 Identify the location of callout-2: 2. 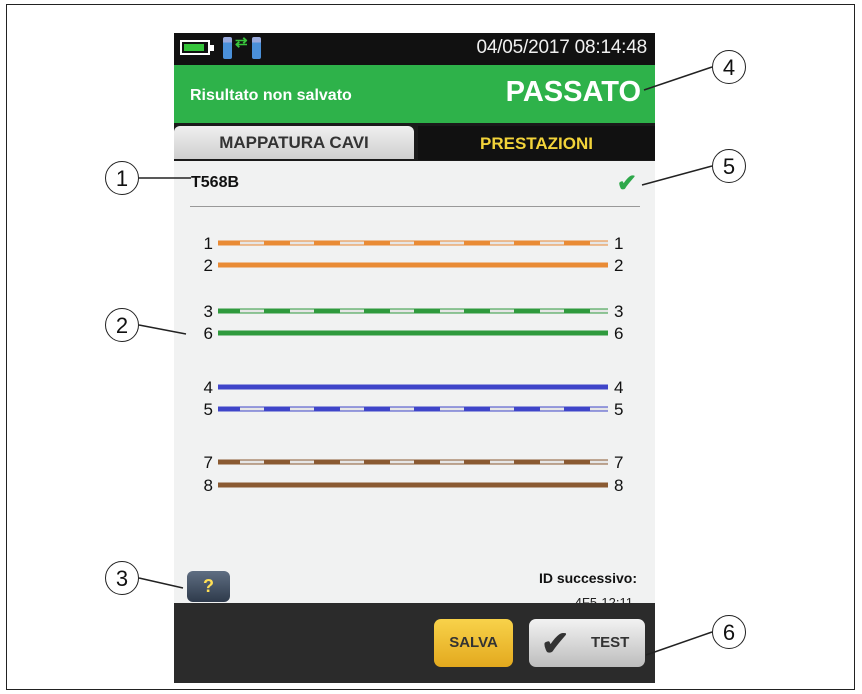
(122, 325).